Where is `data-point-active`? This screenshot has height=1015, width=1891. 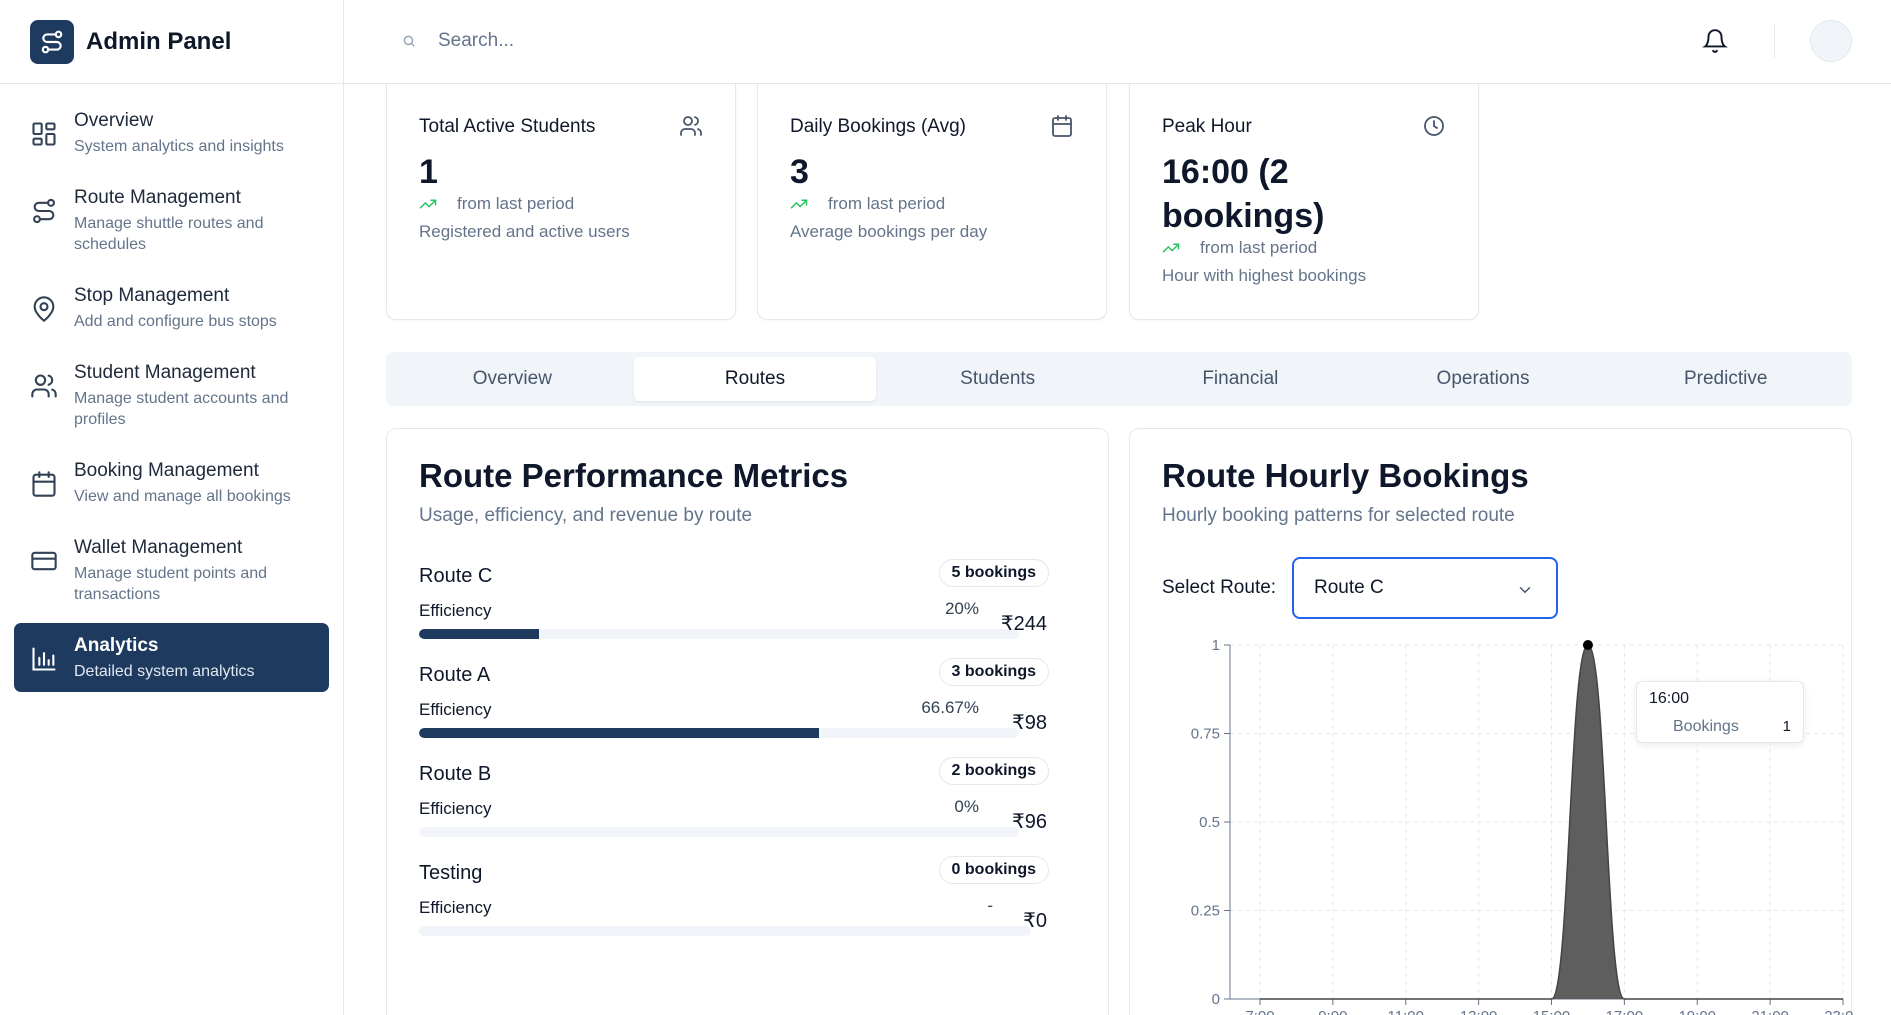 data-point-active is located at coordinates (1587, 645).